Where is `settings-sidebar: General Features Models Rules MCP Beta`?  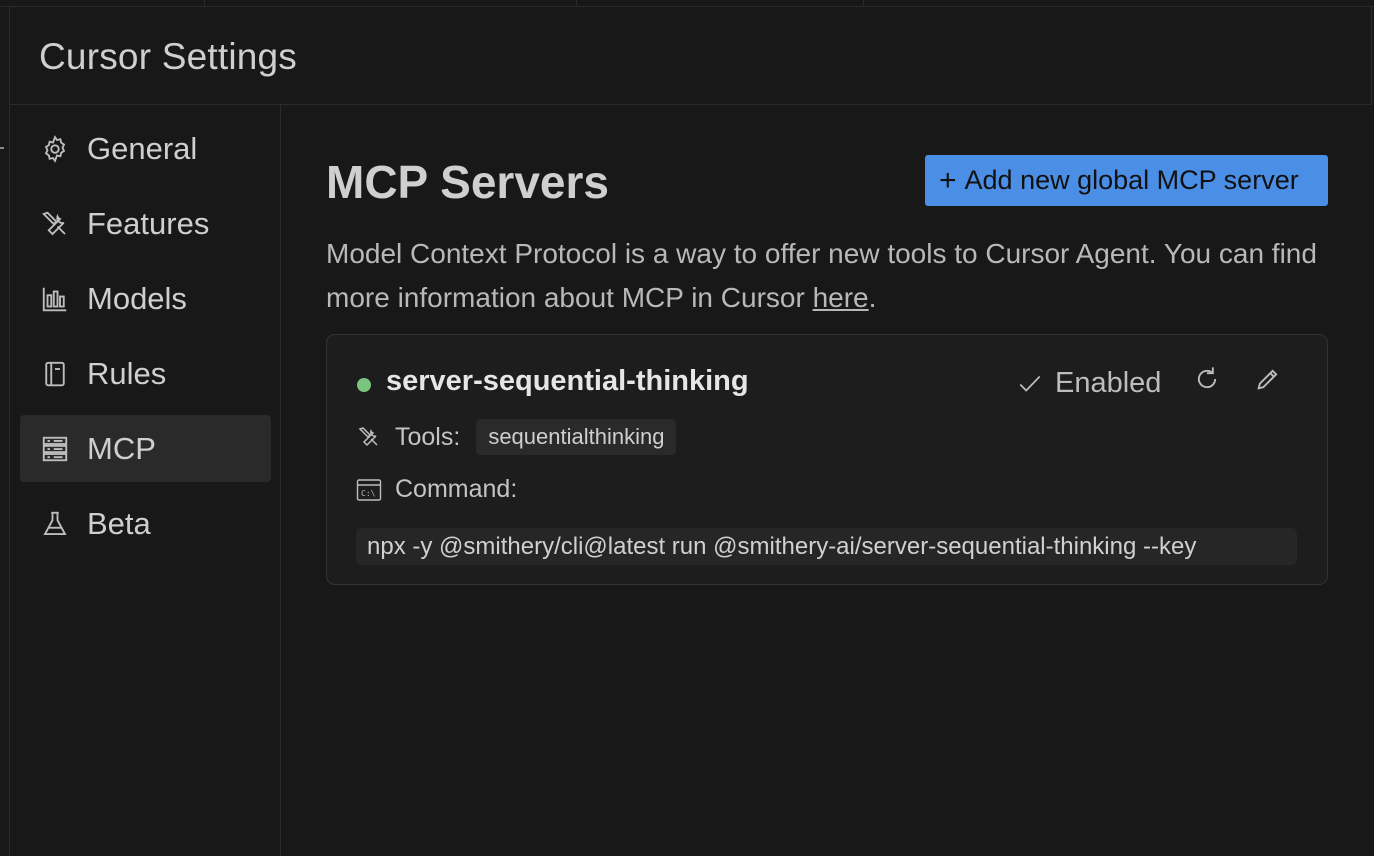 settings-sidebar: General Features Models Rules MCP Beta is located at coordinates (145, 340).